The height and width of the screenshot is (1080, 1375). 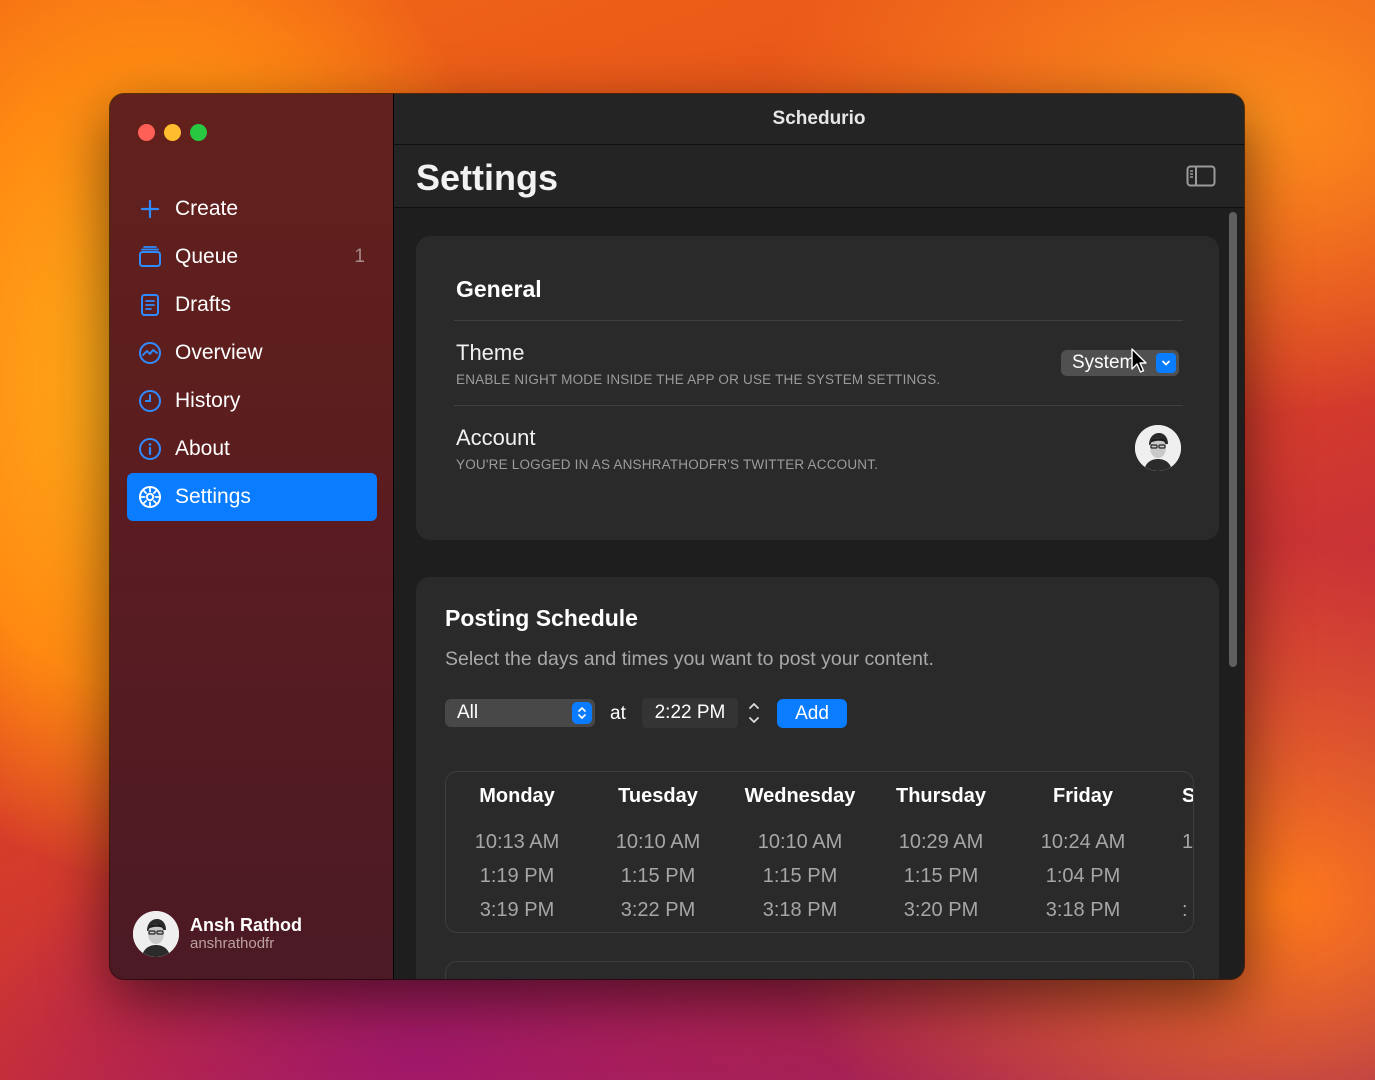 I want to click on sidebar-item-about: About, so click(x=252, y=449).